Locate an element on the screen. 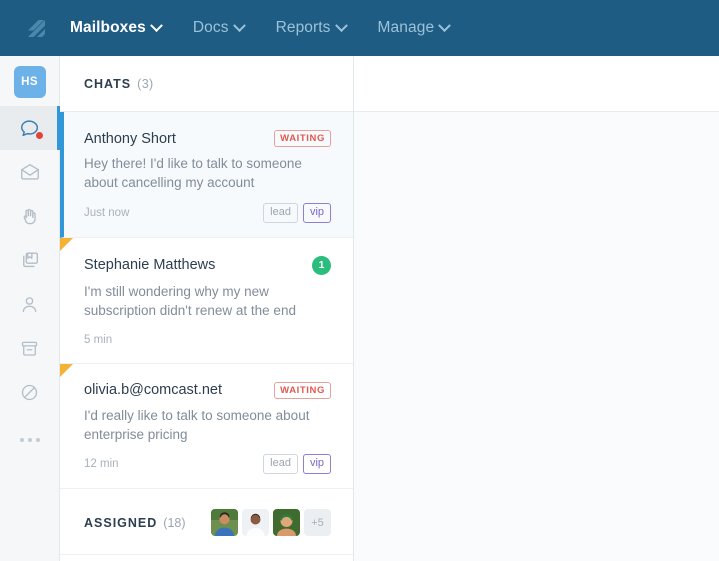  rail-item-archive is located at coordinates (30, 348).